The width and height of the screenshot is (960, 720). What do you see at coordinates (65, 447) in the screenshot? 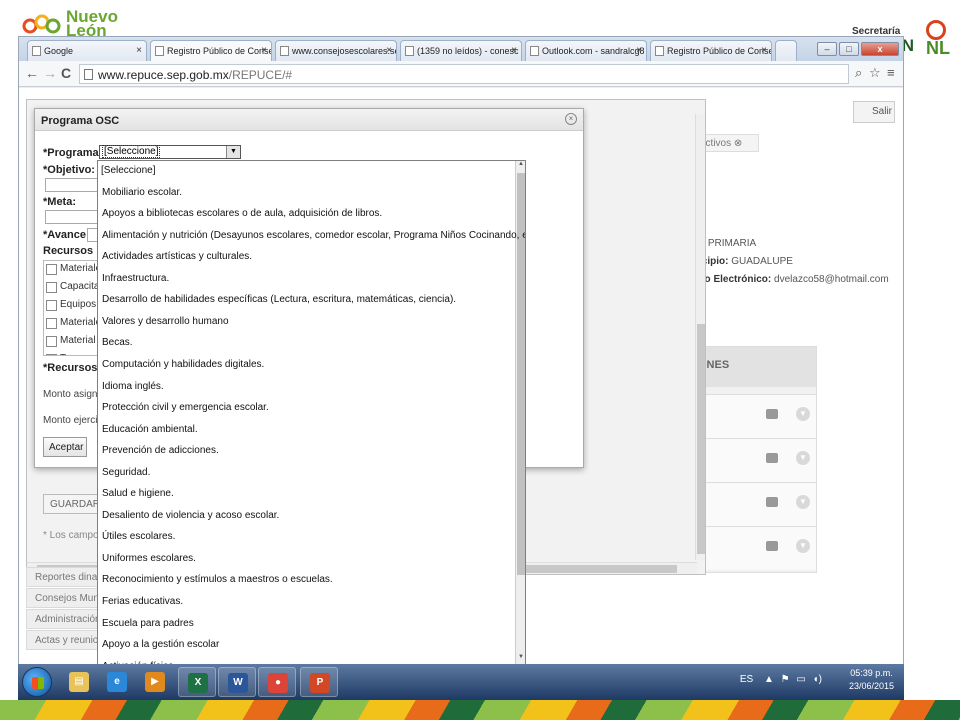
I see `aceptar-button: Aceptar` at bounding box center [65, 447].